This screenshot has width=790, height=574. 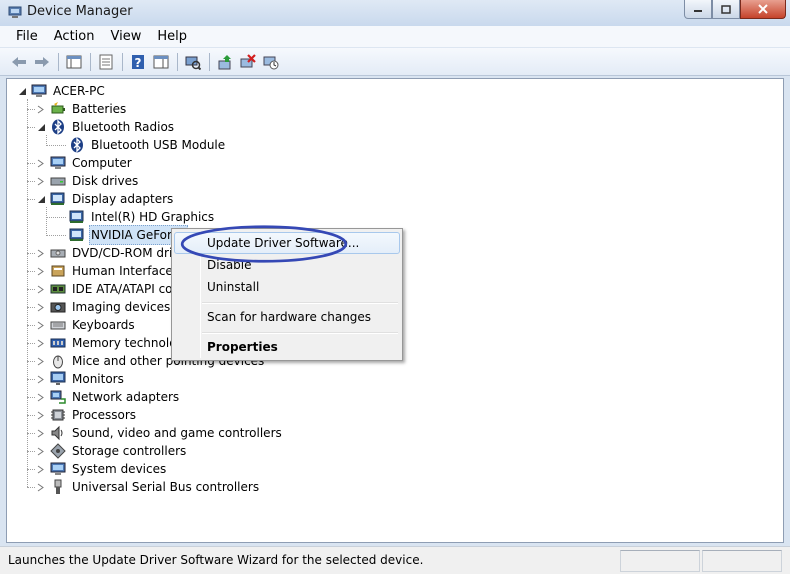 I want to click on tree-node-label: System devices, so click(x=119, y=469).